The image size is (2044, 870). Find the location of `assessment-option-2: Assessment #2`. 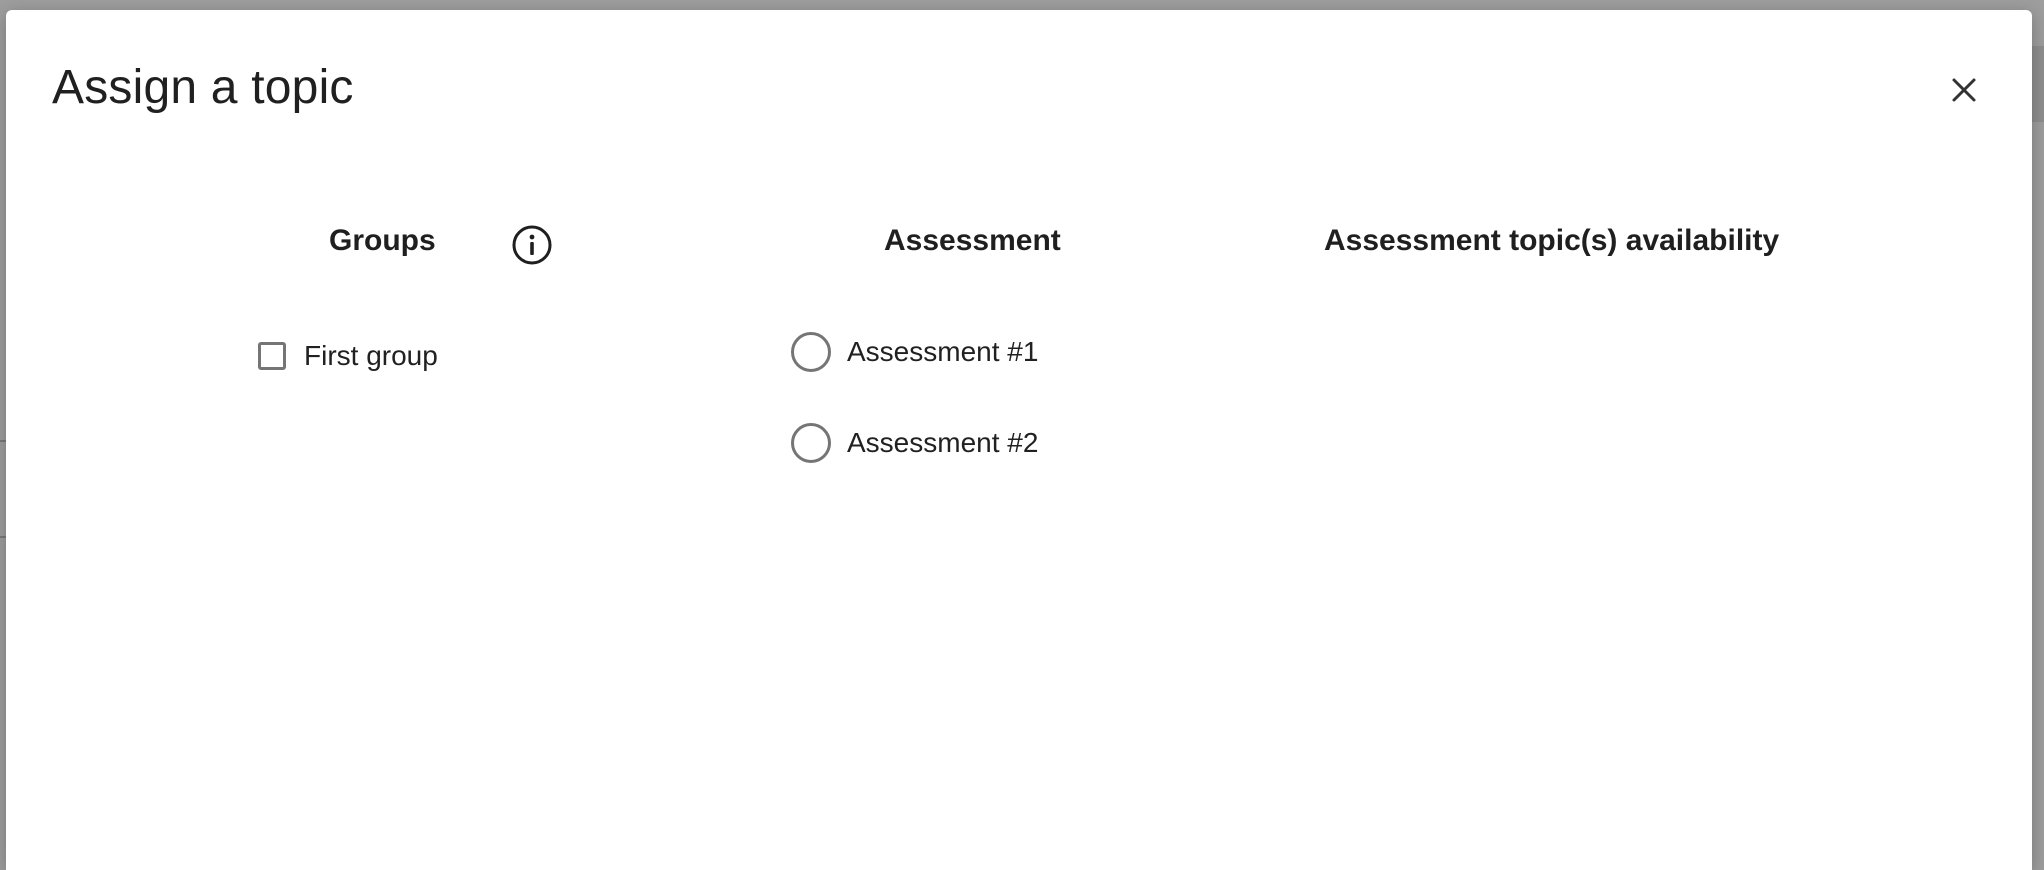

assessment-option-2: Assessment #2 is located at coordinates (914, 443).